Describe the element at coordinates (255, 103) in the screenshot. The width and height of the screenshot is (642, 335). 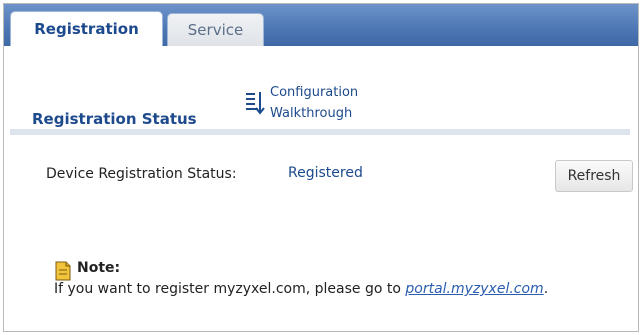
I see `walkthrough-list-icon` at that location.